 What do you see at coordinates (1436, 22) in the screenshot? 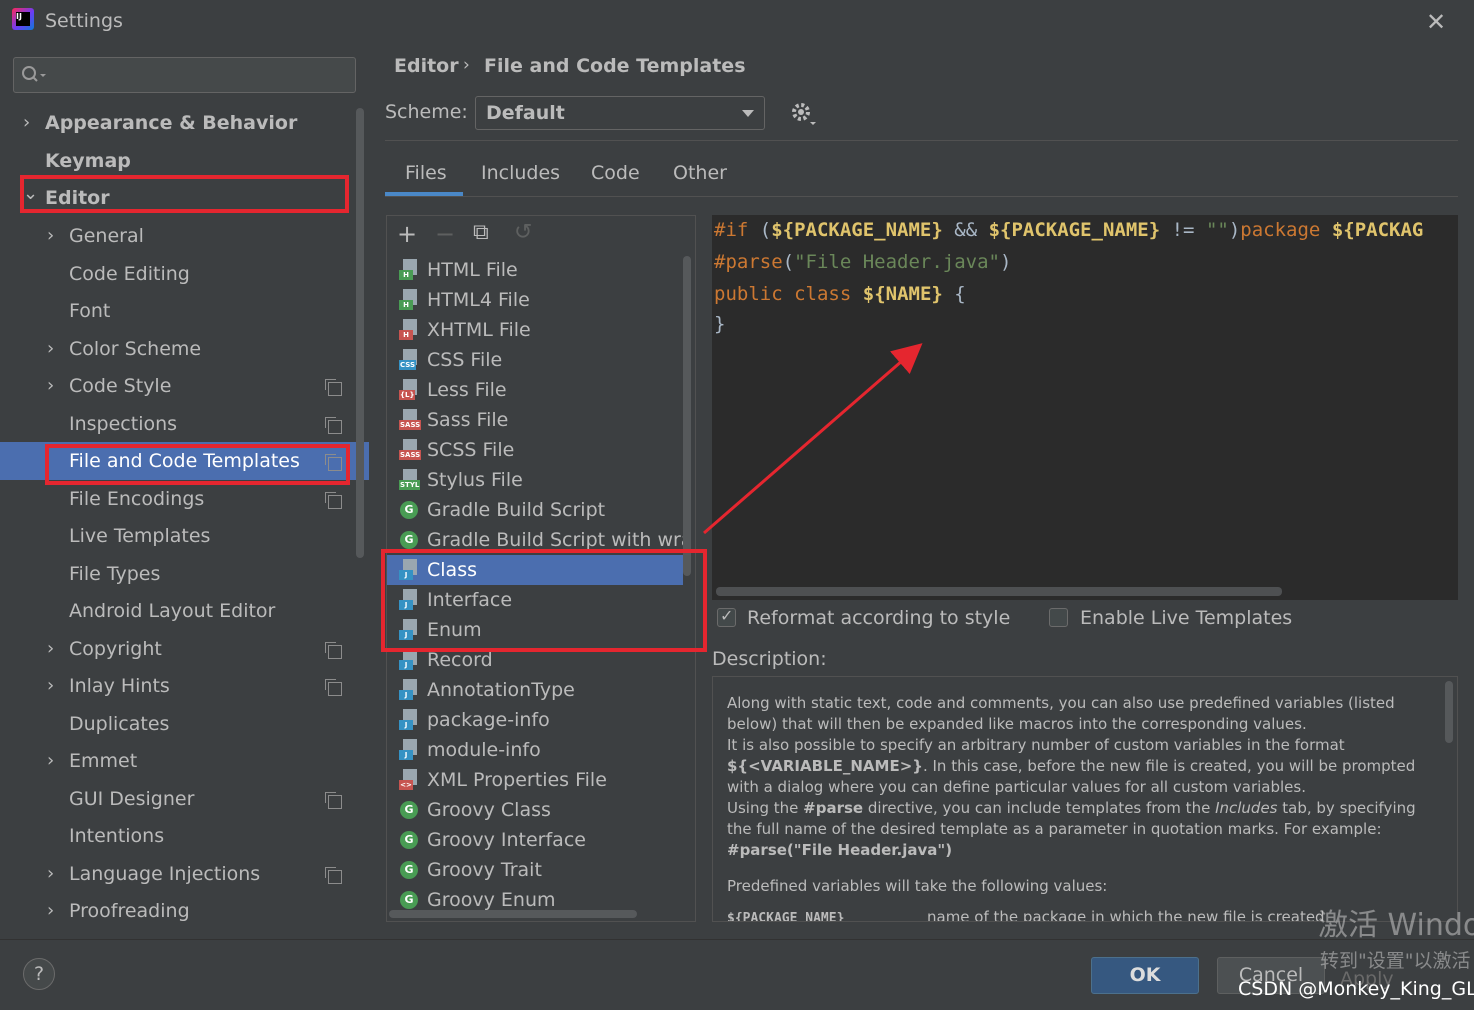
I see `close-icon: ✕` at bounding box center [1436, 22].